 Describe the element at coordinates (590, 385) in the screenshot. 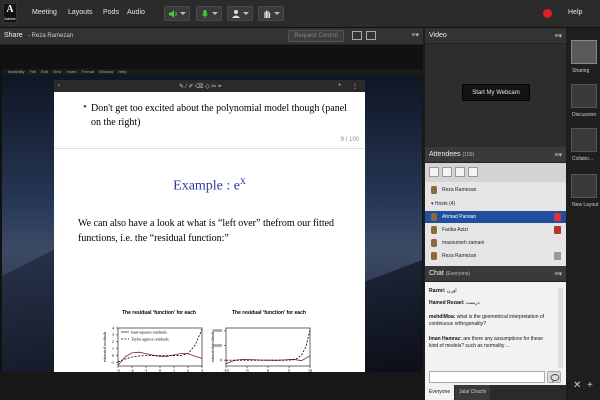

I see `add-layout-icon: +` at that location.